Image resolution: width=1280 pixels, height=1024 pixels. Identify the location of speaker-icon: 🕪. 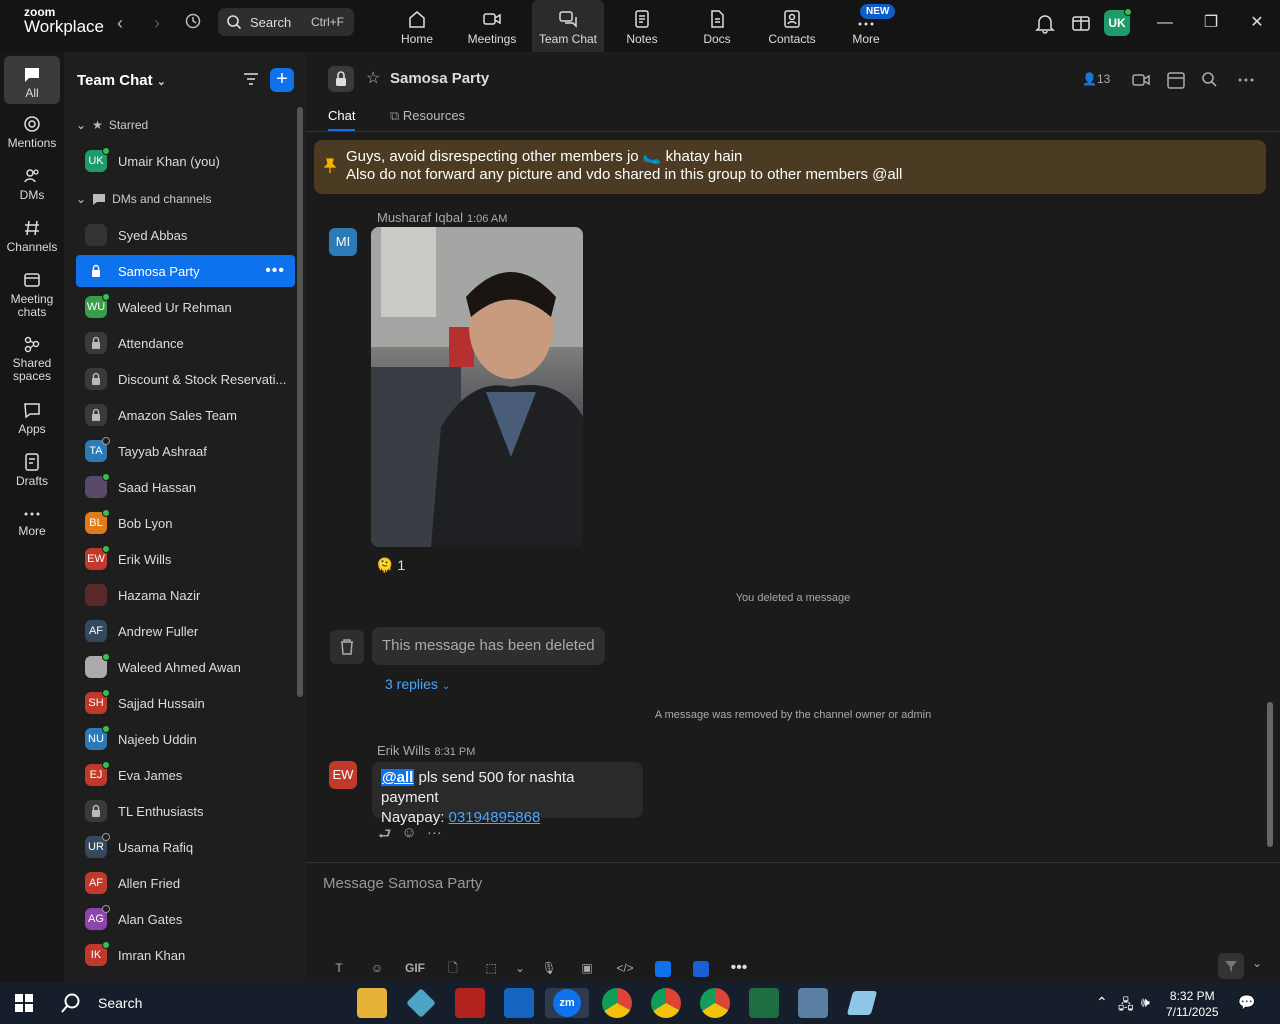
(1145, 1002).